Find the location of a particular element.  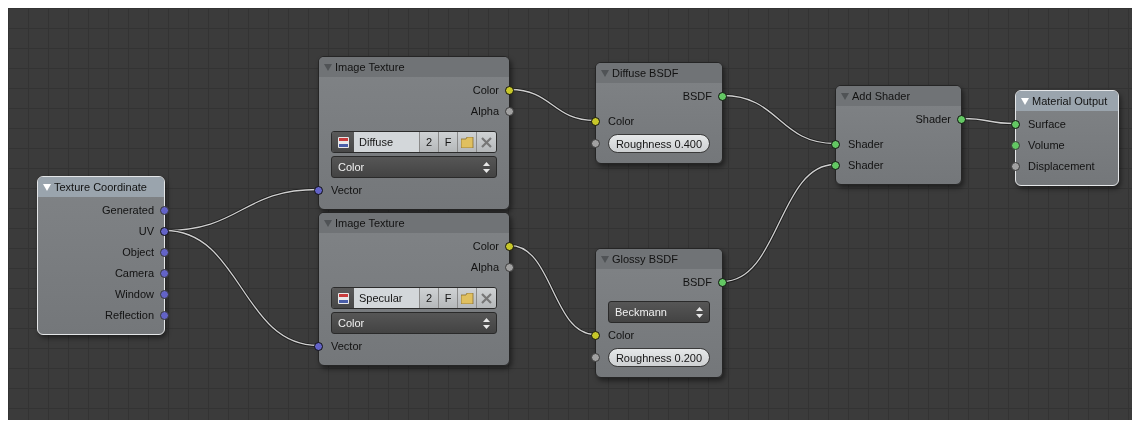

value-slider: Roughness 0.400 is located at coordinates (659, 143).